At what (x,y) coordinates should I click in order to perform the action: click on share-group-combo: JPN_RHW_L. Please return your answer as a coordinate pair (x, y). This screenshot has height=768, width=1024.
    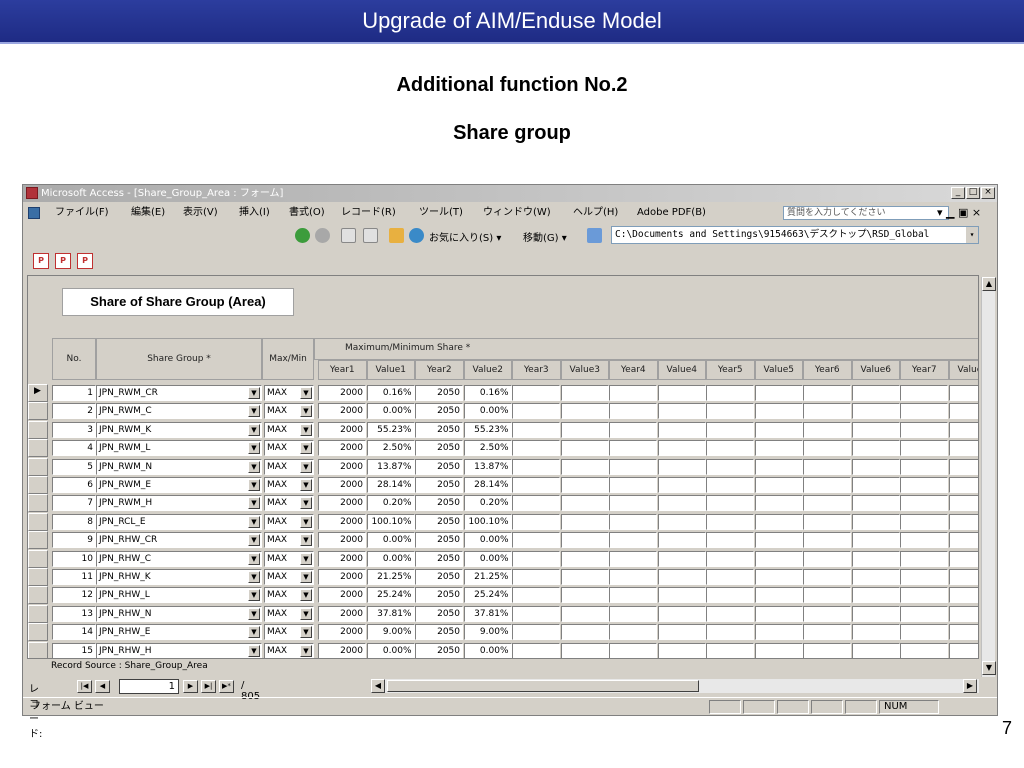
    Looking at the image, I should click on (179, 595).